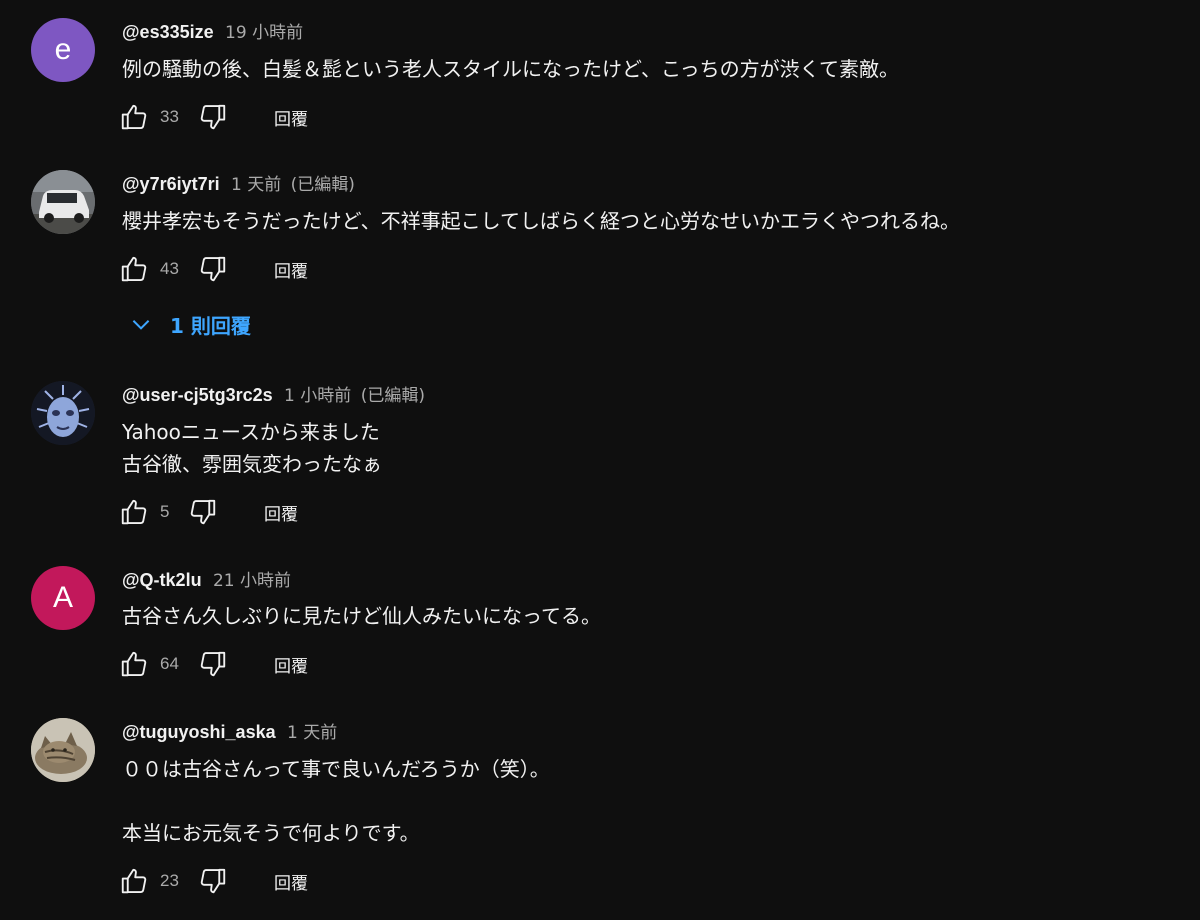 The width and height of the screenshot is (1200, 920). Describe the element at coordinates (510, 69) in the screenshot. I see `comment-text: 例の騒動の後、白髪＆髭という老人スタイルになったけど、こっちの方が渋くて素敵。` at that location.